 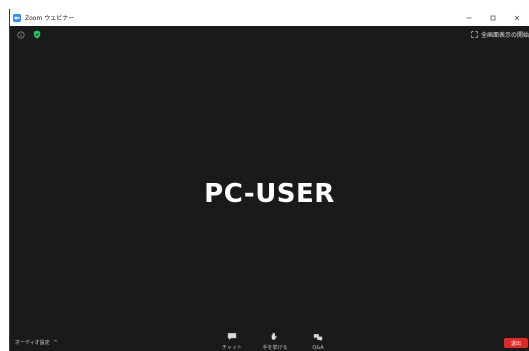 I want to click on fullscreen-label: 全画面表示の開始, so click(x=504, y=35).